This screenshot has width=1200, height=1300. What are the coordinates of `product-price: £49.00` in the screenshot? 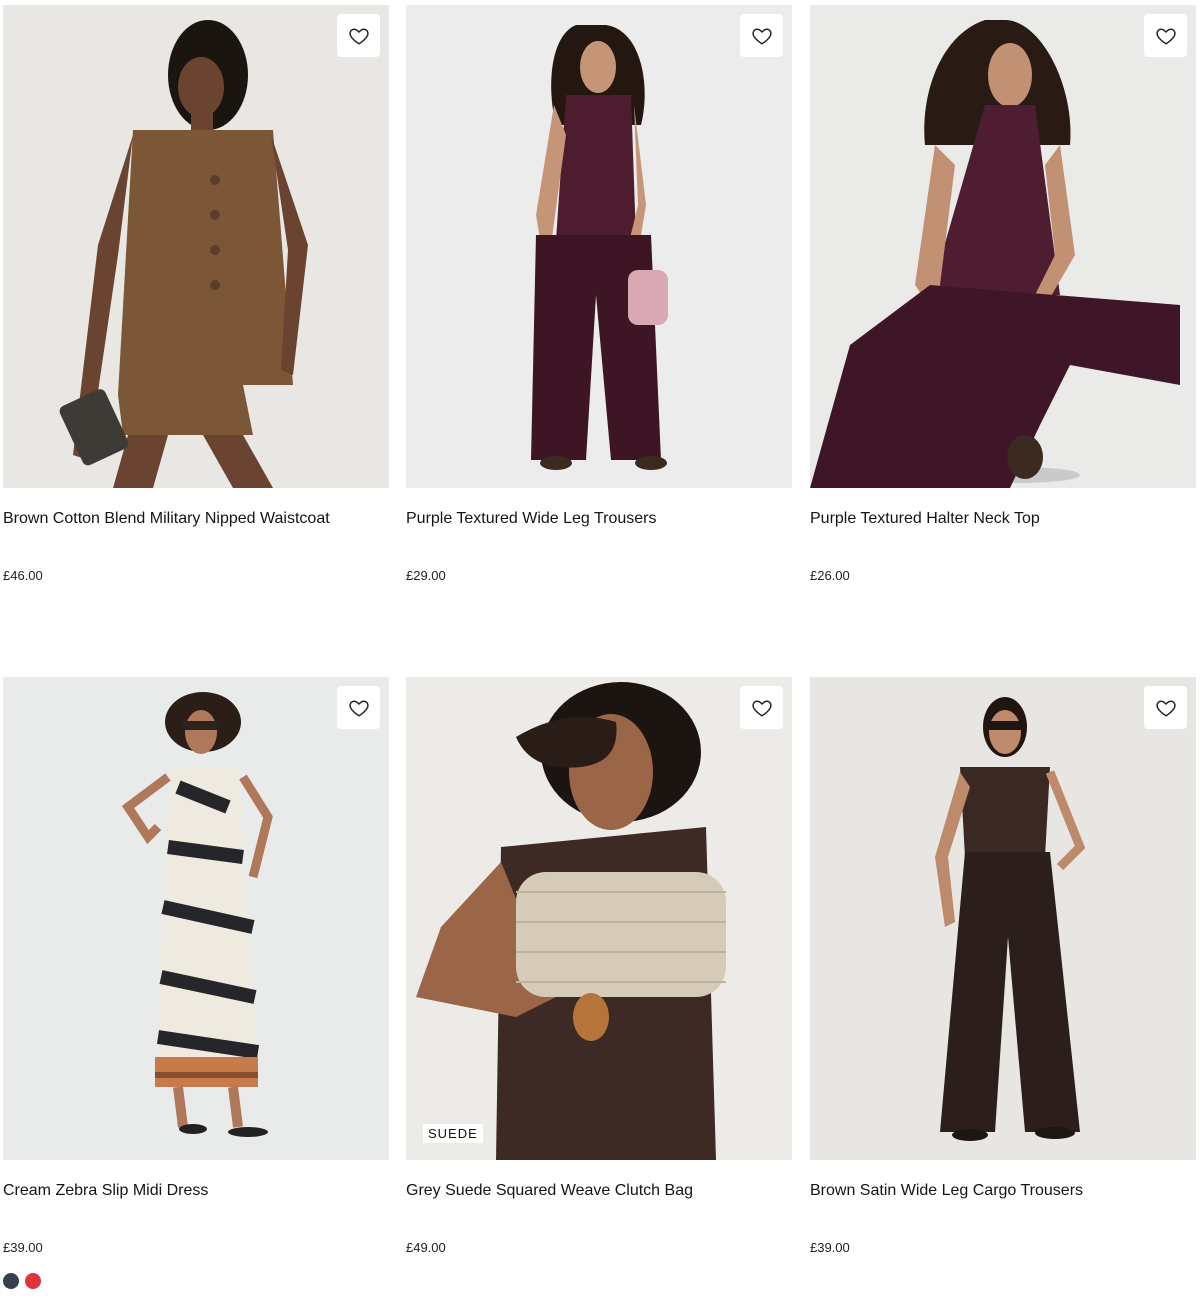 It's located at (426, 1247).